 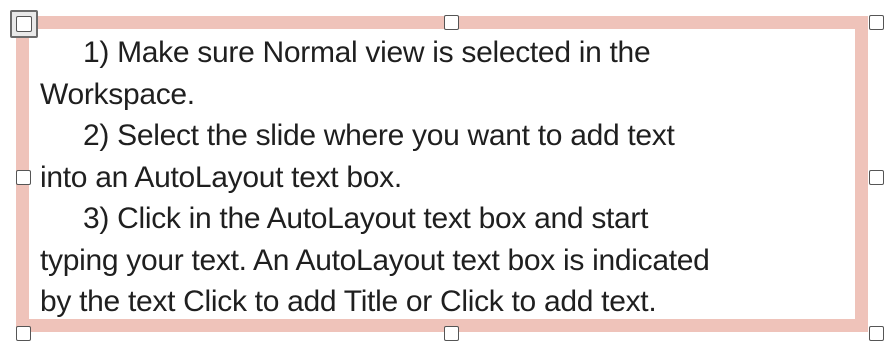 What do you see at coordinates (876, 333) in the screenshot?
I see `resize-handle-bottom-right` at bounding box center [876, 333].